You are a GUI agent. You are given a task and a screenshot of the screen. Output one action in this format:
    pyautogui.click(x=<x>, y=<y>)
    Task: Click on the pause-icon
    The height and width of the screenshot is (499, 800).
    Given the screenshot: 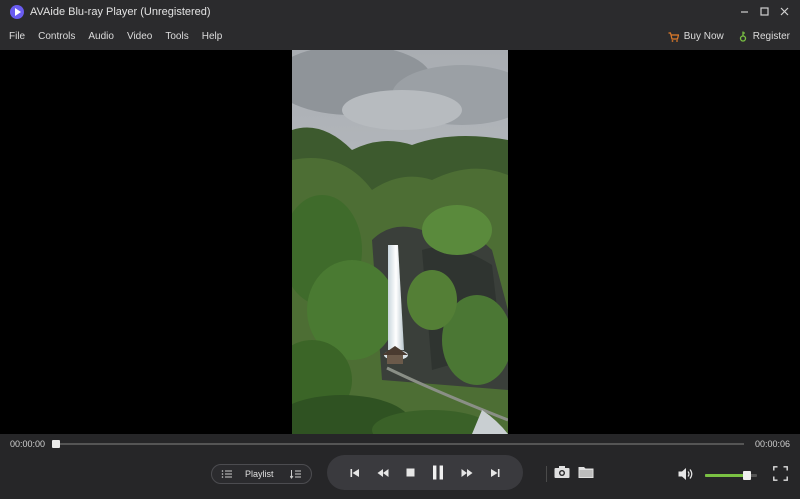 What is the action you would take?
    pyautogui.click(x=438, y=472)
    